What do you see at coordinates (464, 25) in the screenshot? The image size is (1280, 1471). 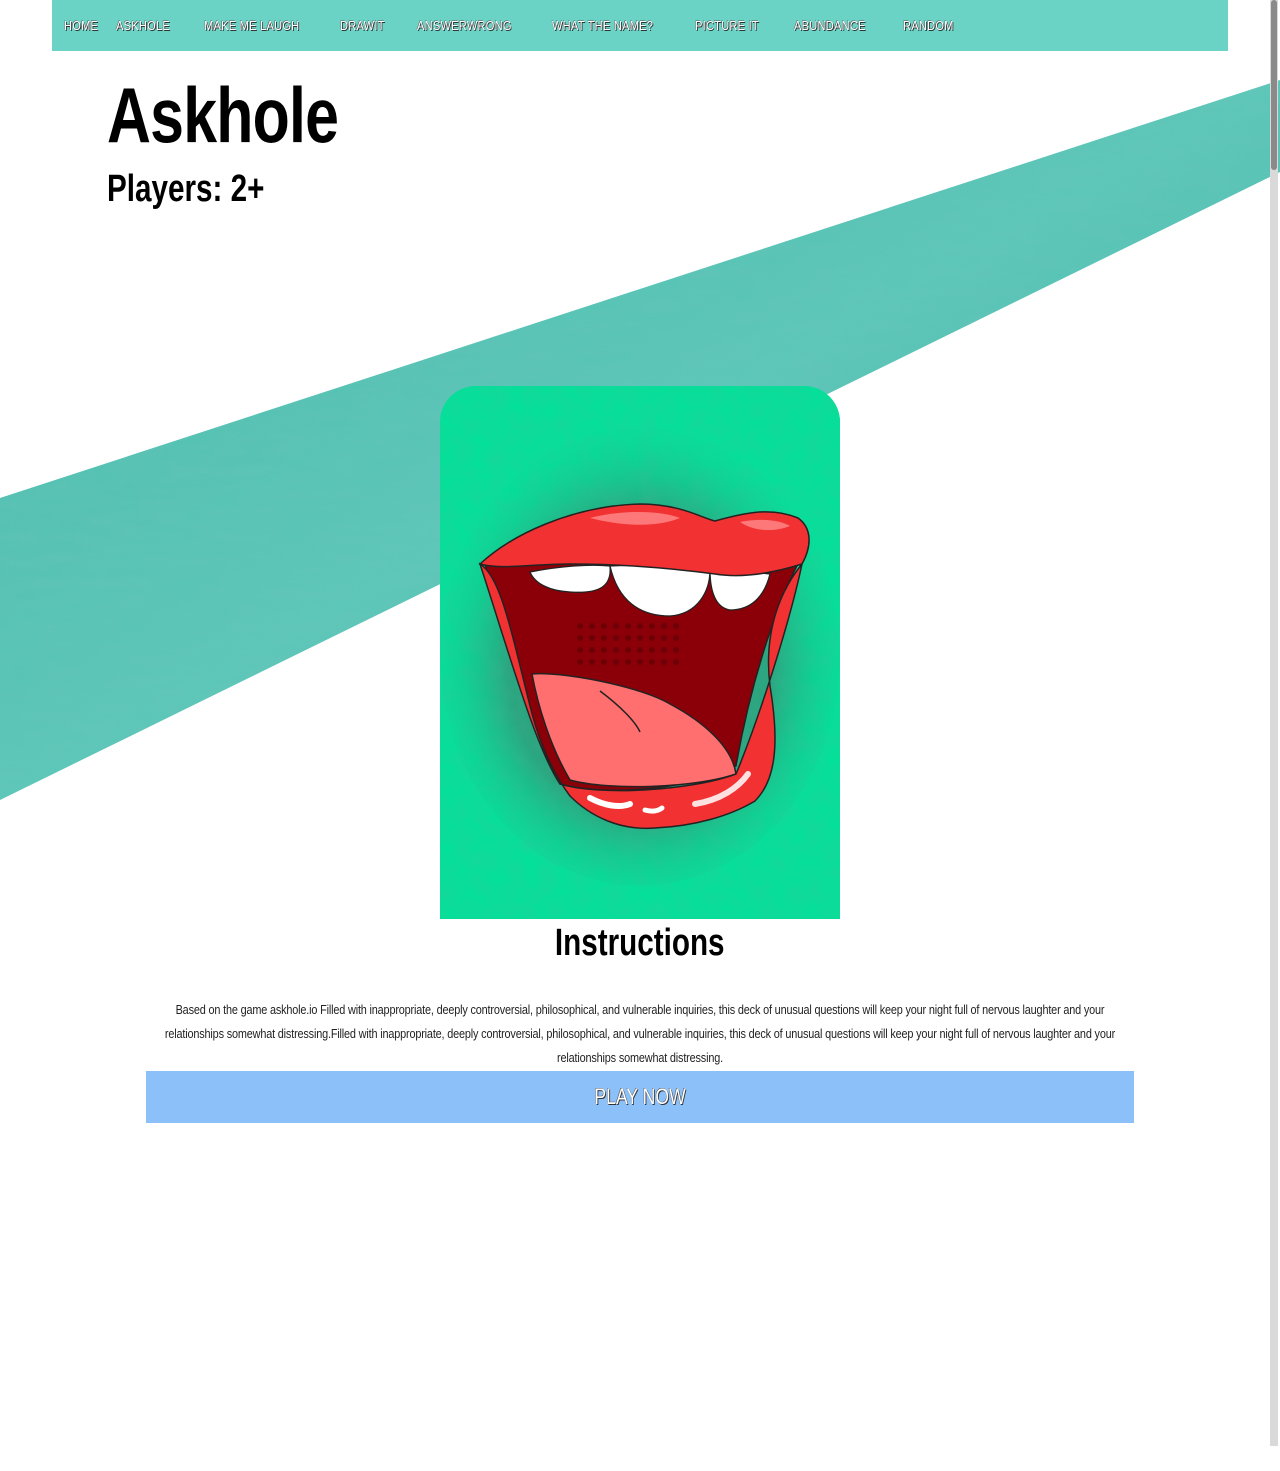 I see `nav-item-answerwrong: ANSWERWRONG` at bounding box center [464, 25].